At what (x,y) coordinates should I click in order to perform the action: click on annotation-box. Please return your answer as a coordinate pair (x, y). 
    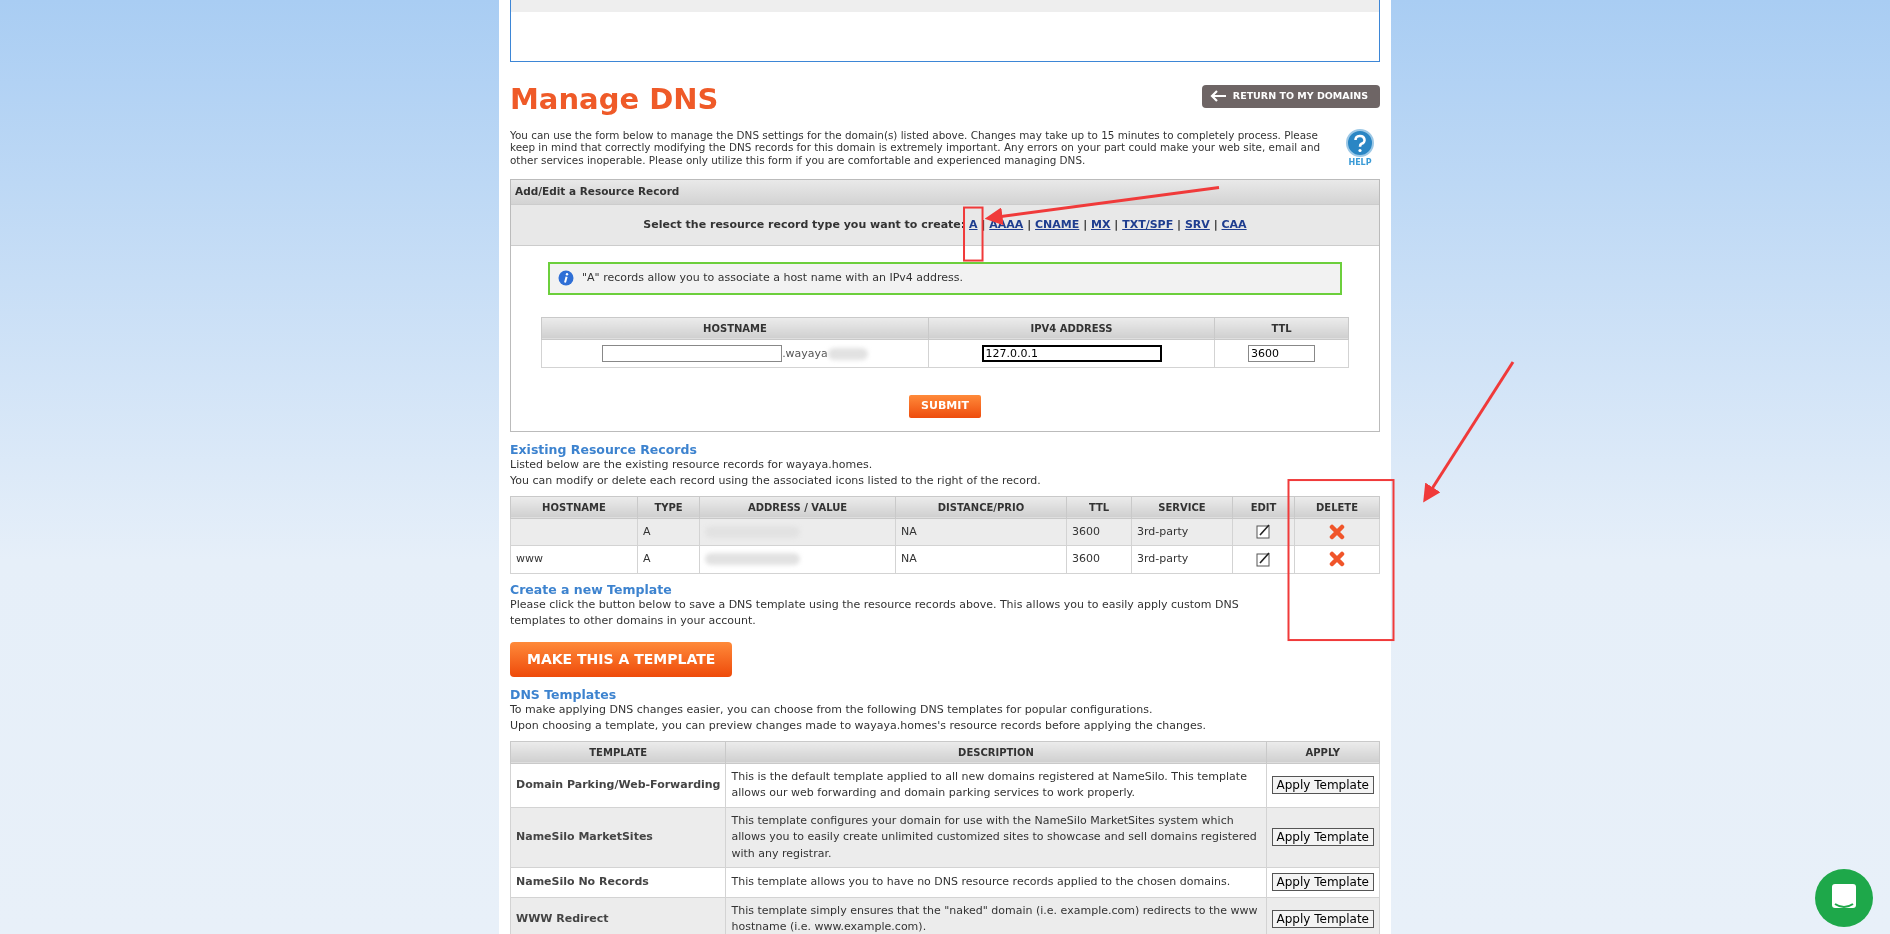
    Looking at the image, I should click on (973, 234).